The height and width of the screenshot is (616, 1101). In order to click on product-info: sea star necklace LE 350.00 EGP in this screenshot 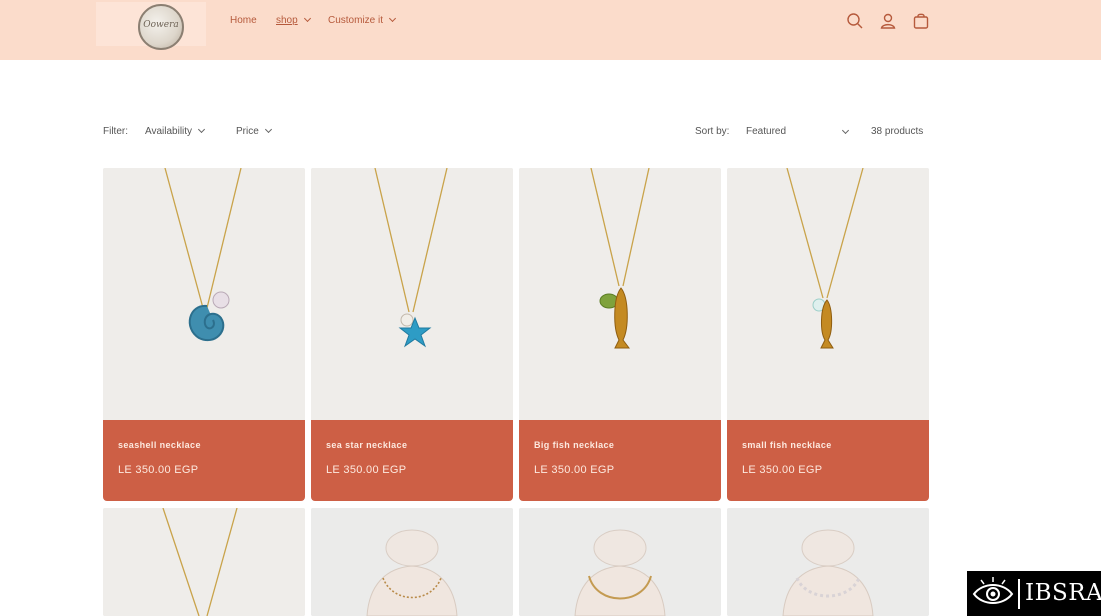, I will do `click(412, 460)`.